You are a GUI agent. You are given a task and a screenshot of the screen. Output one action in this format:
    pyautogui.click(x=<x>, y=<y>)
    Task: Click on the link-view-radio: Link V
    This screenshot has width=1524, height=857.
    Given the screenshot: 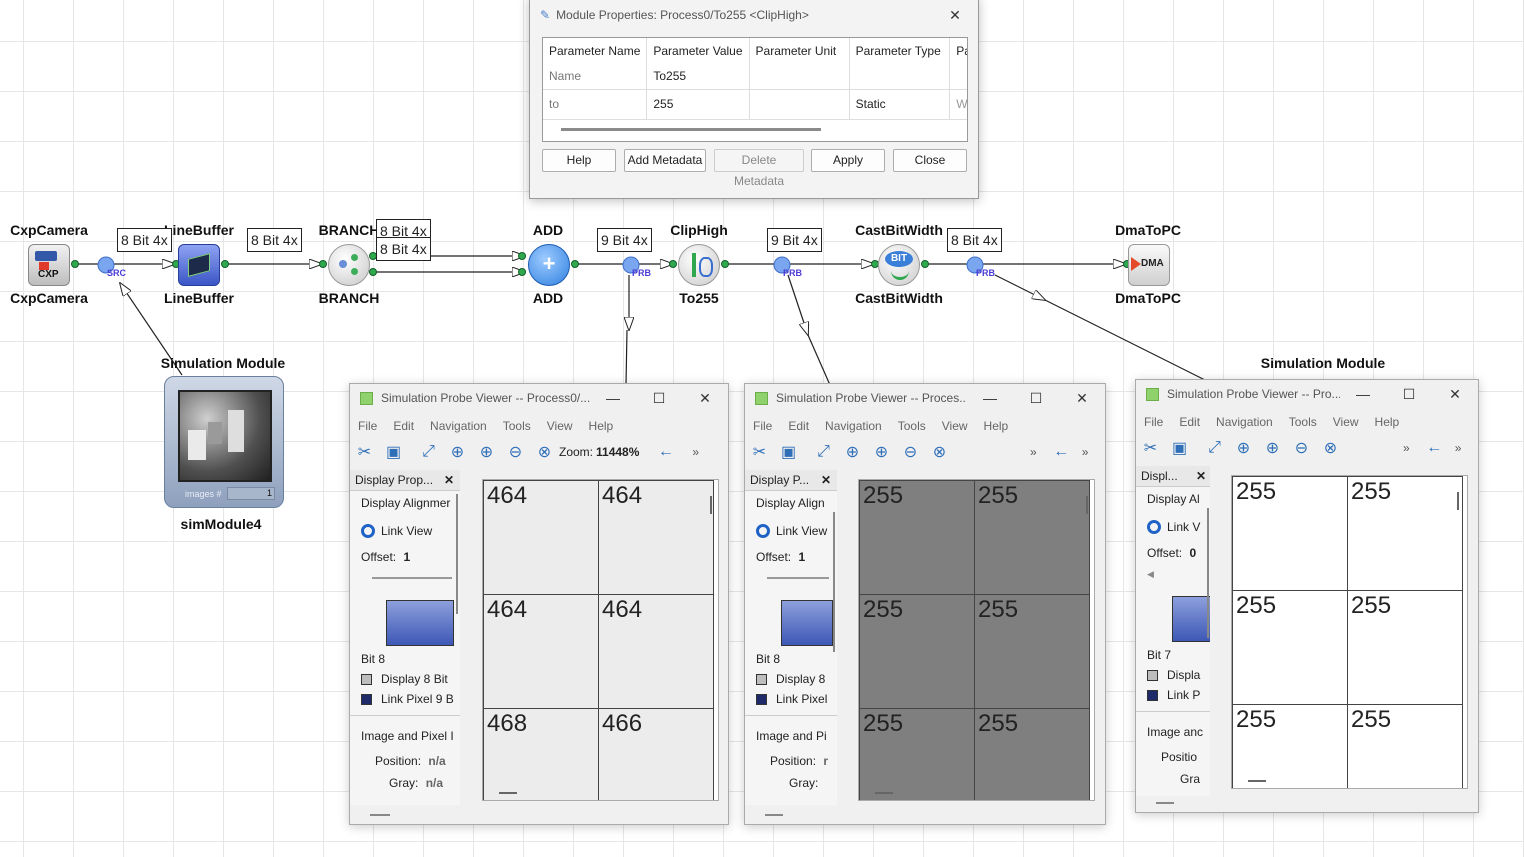 What is the action you would take?
    pyautogui.click(x=1173, y=527)
    